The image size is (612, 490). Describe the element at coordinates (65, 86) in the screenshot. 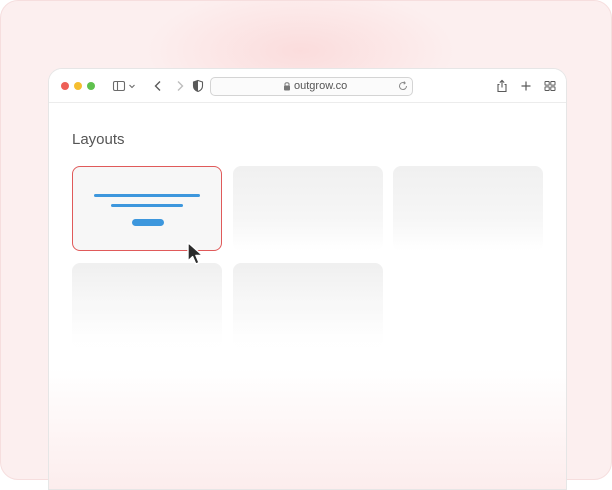

I see `close-window-button` at that location.